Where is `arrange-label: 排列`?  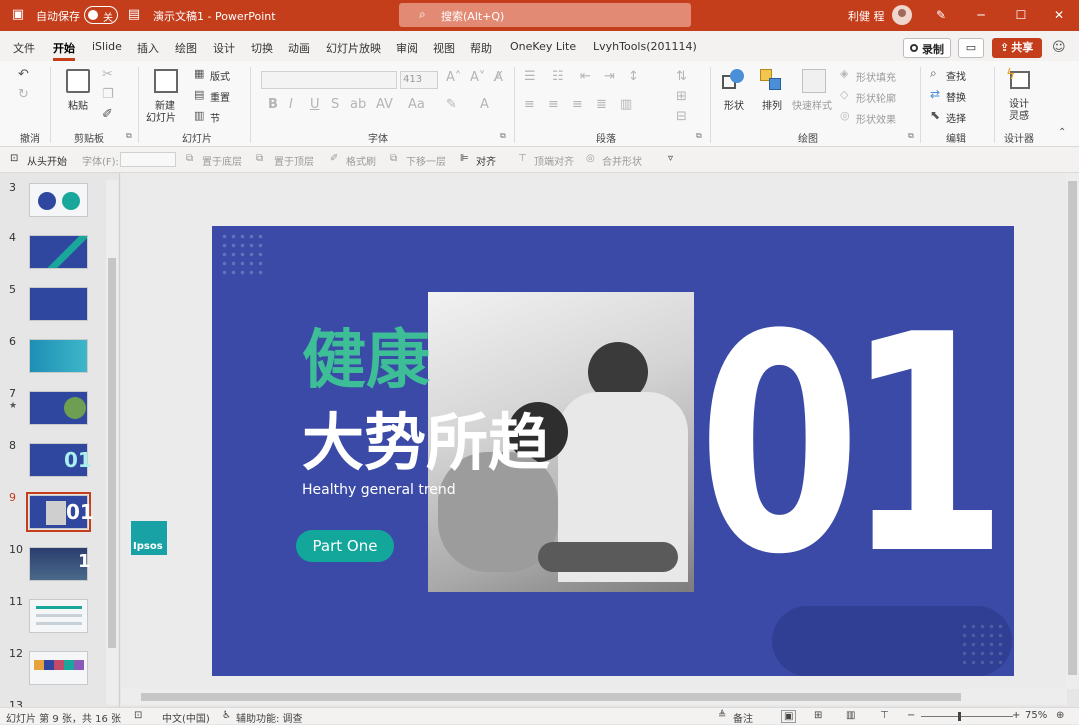 arrange-label: 排列 is located at coordinates (772, 104).